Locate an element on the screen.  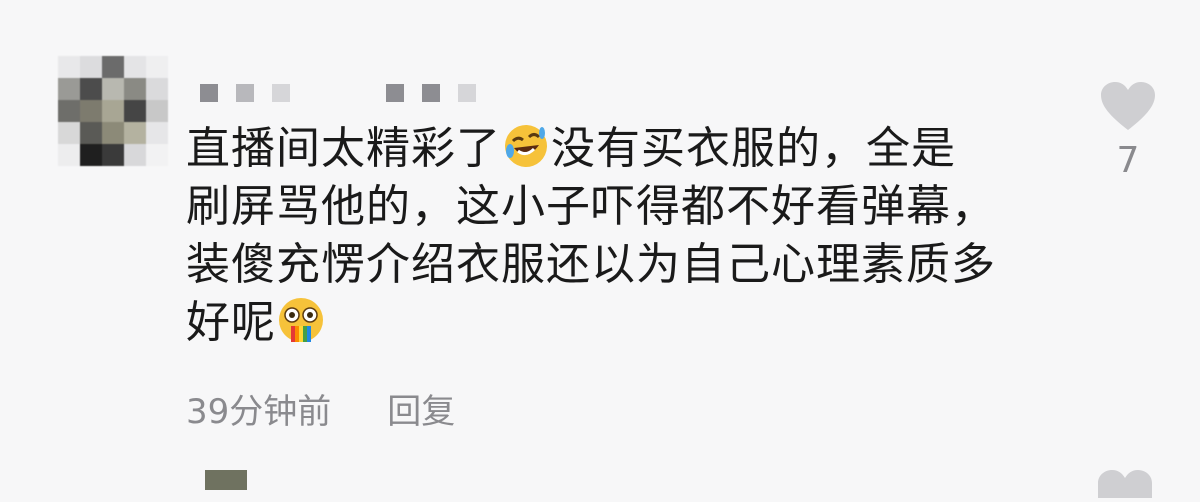
comment-text-line: 好呢 is located at coordinates (231, 322).